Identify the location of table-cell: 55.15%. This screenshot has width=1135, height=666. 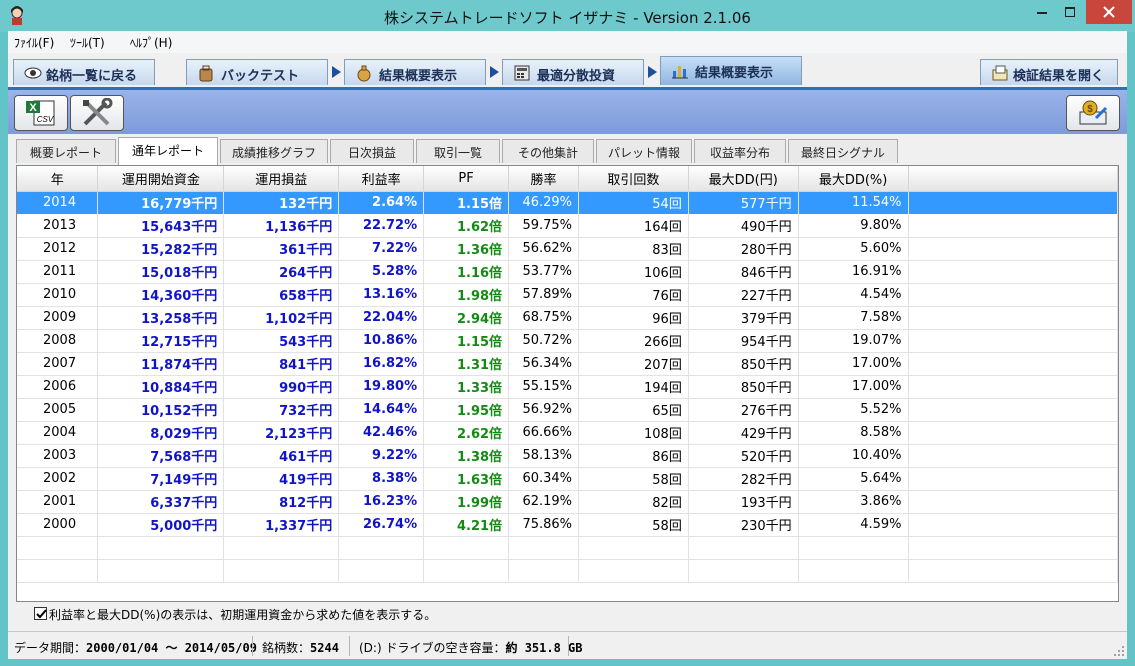
(544, 387).